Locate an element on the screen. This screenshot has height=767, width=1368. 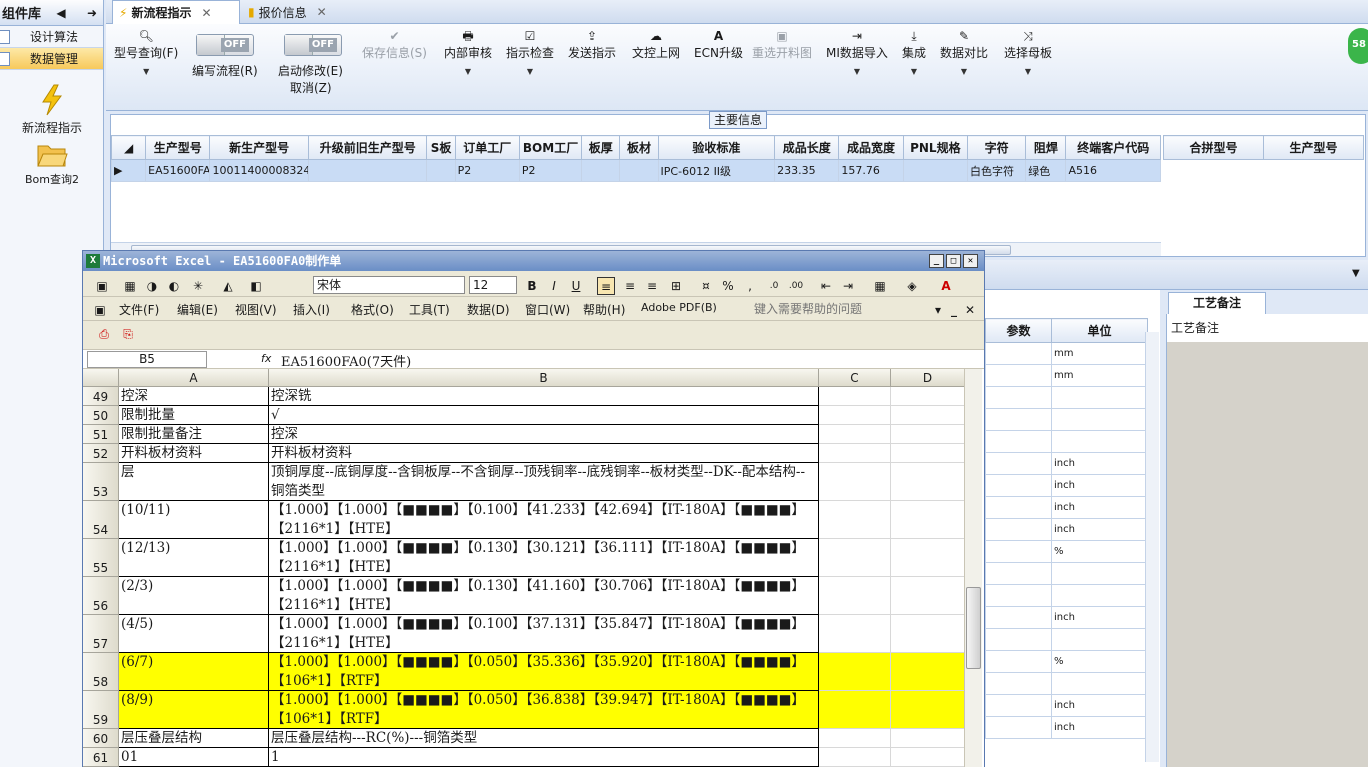
table-row: % is located at coordinates (1066, 551).